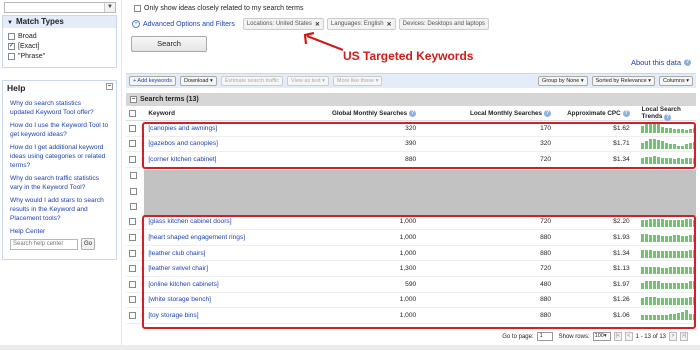 The width and height of the screenshot is (700, 350). I want to click on chevron-down-icon: ▼, so click(109, 7).